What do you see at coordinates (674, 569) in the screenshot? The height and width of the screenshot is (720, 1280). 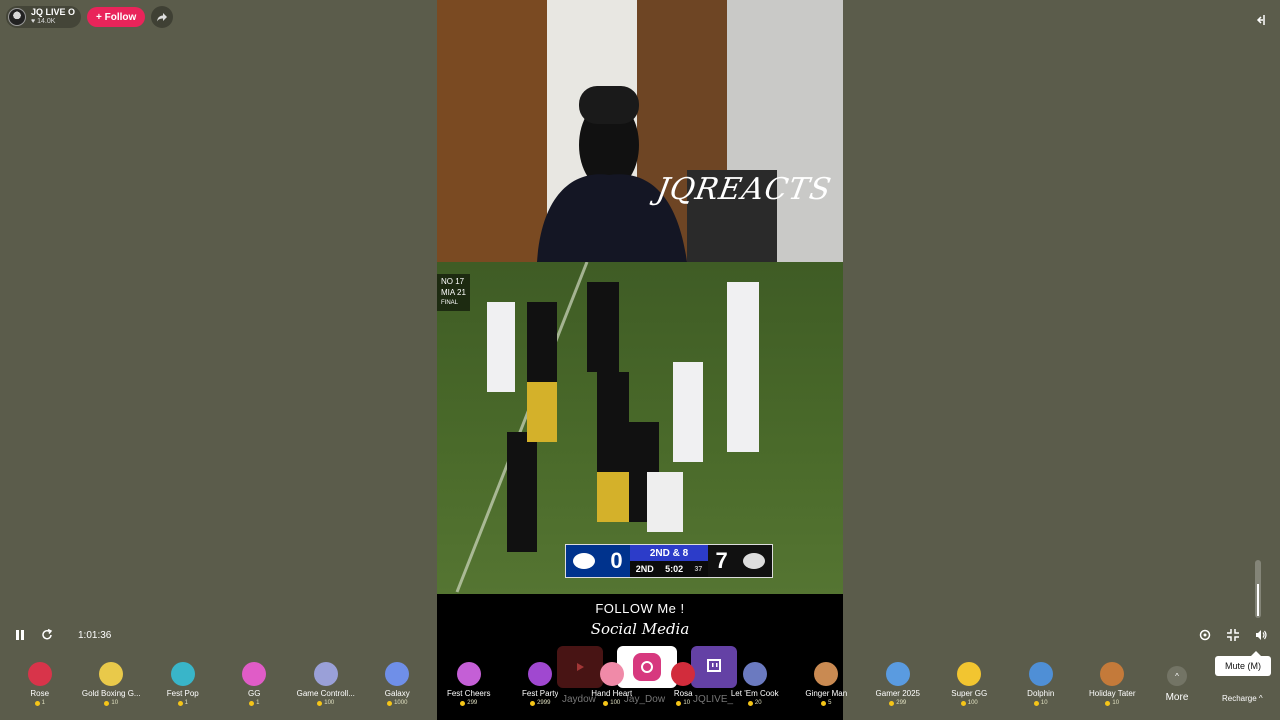 I see `game-clock: 5:02` at bounding box center [674, 569].